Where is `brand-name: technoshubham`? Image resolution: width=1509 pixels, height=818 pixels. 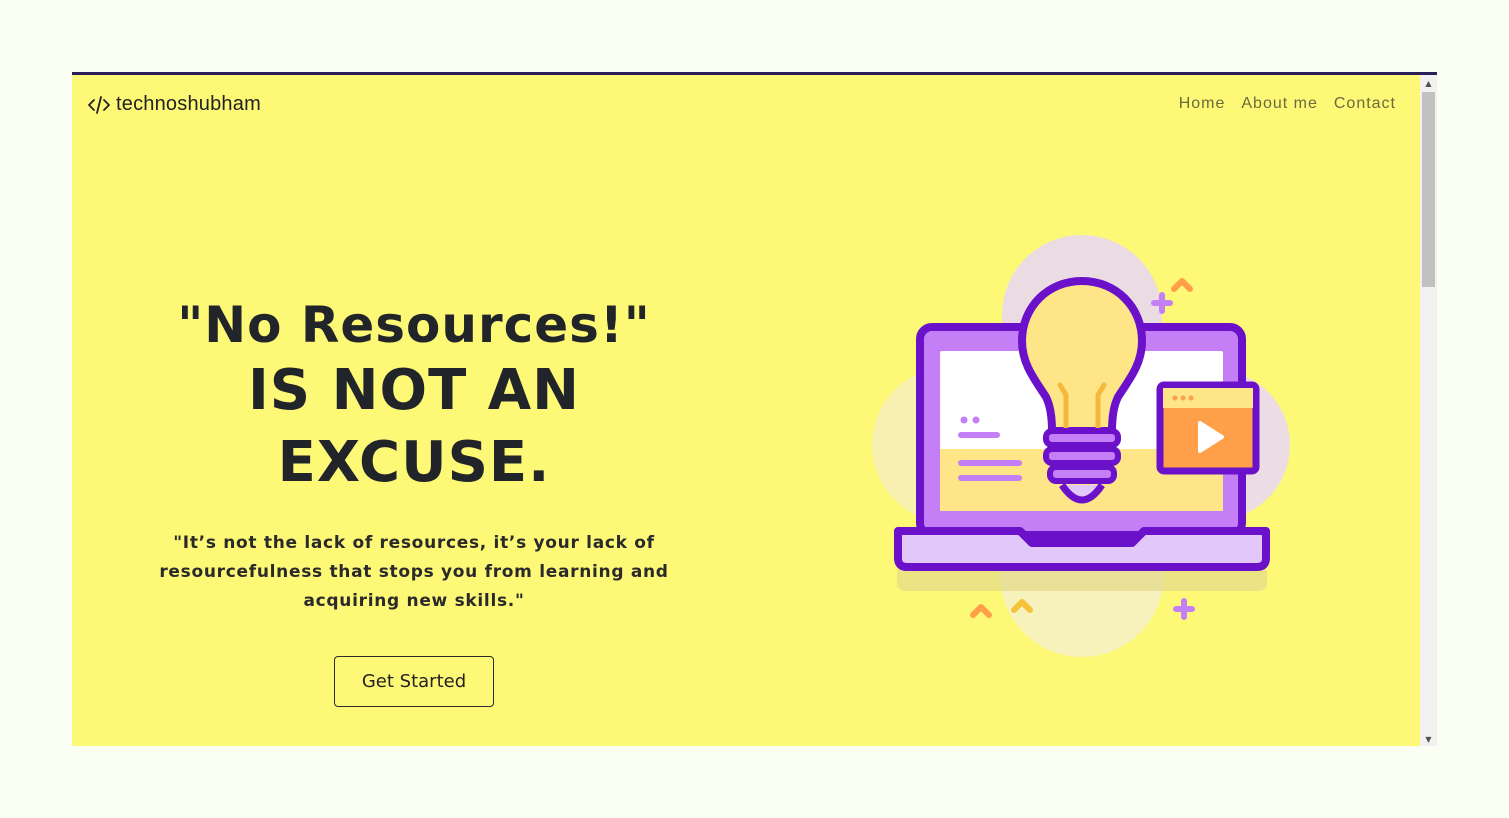
brand-name: technoshubham is located at coordinates (188, 104).